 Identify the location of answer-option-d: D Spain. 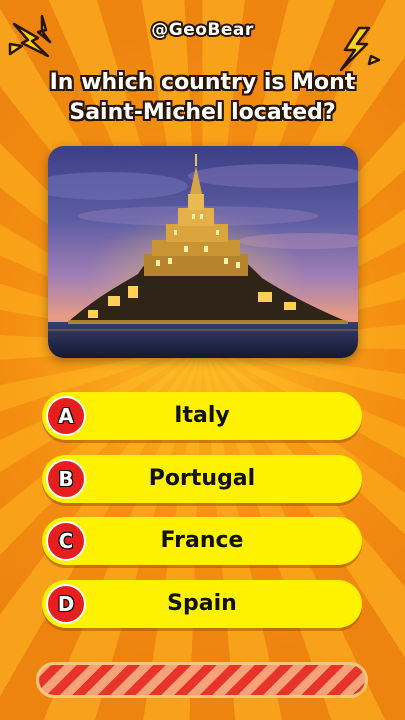
(202, 604).